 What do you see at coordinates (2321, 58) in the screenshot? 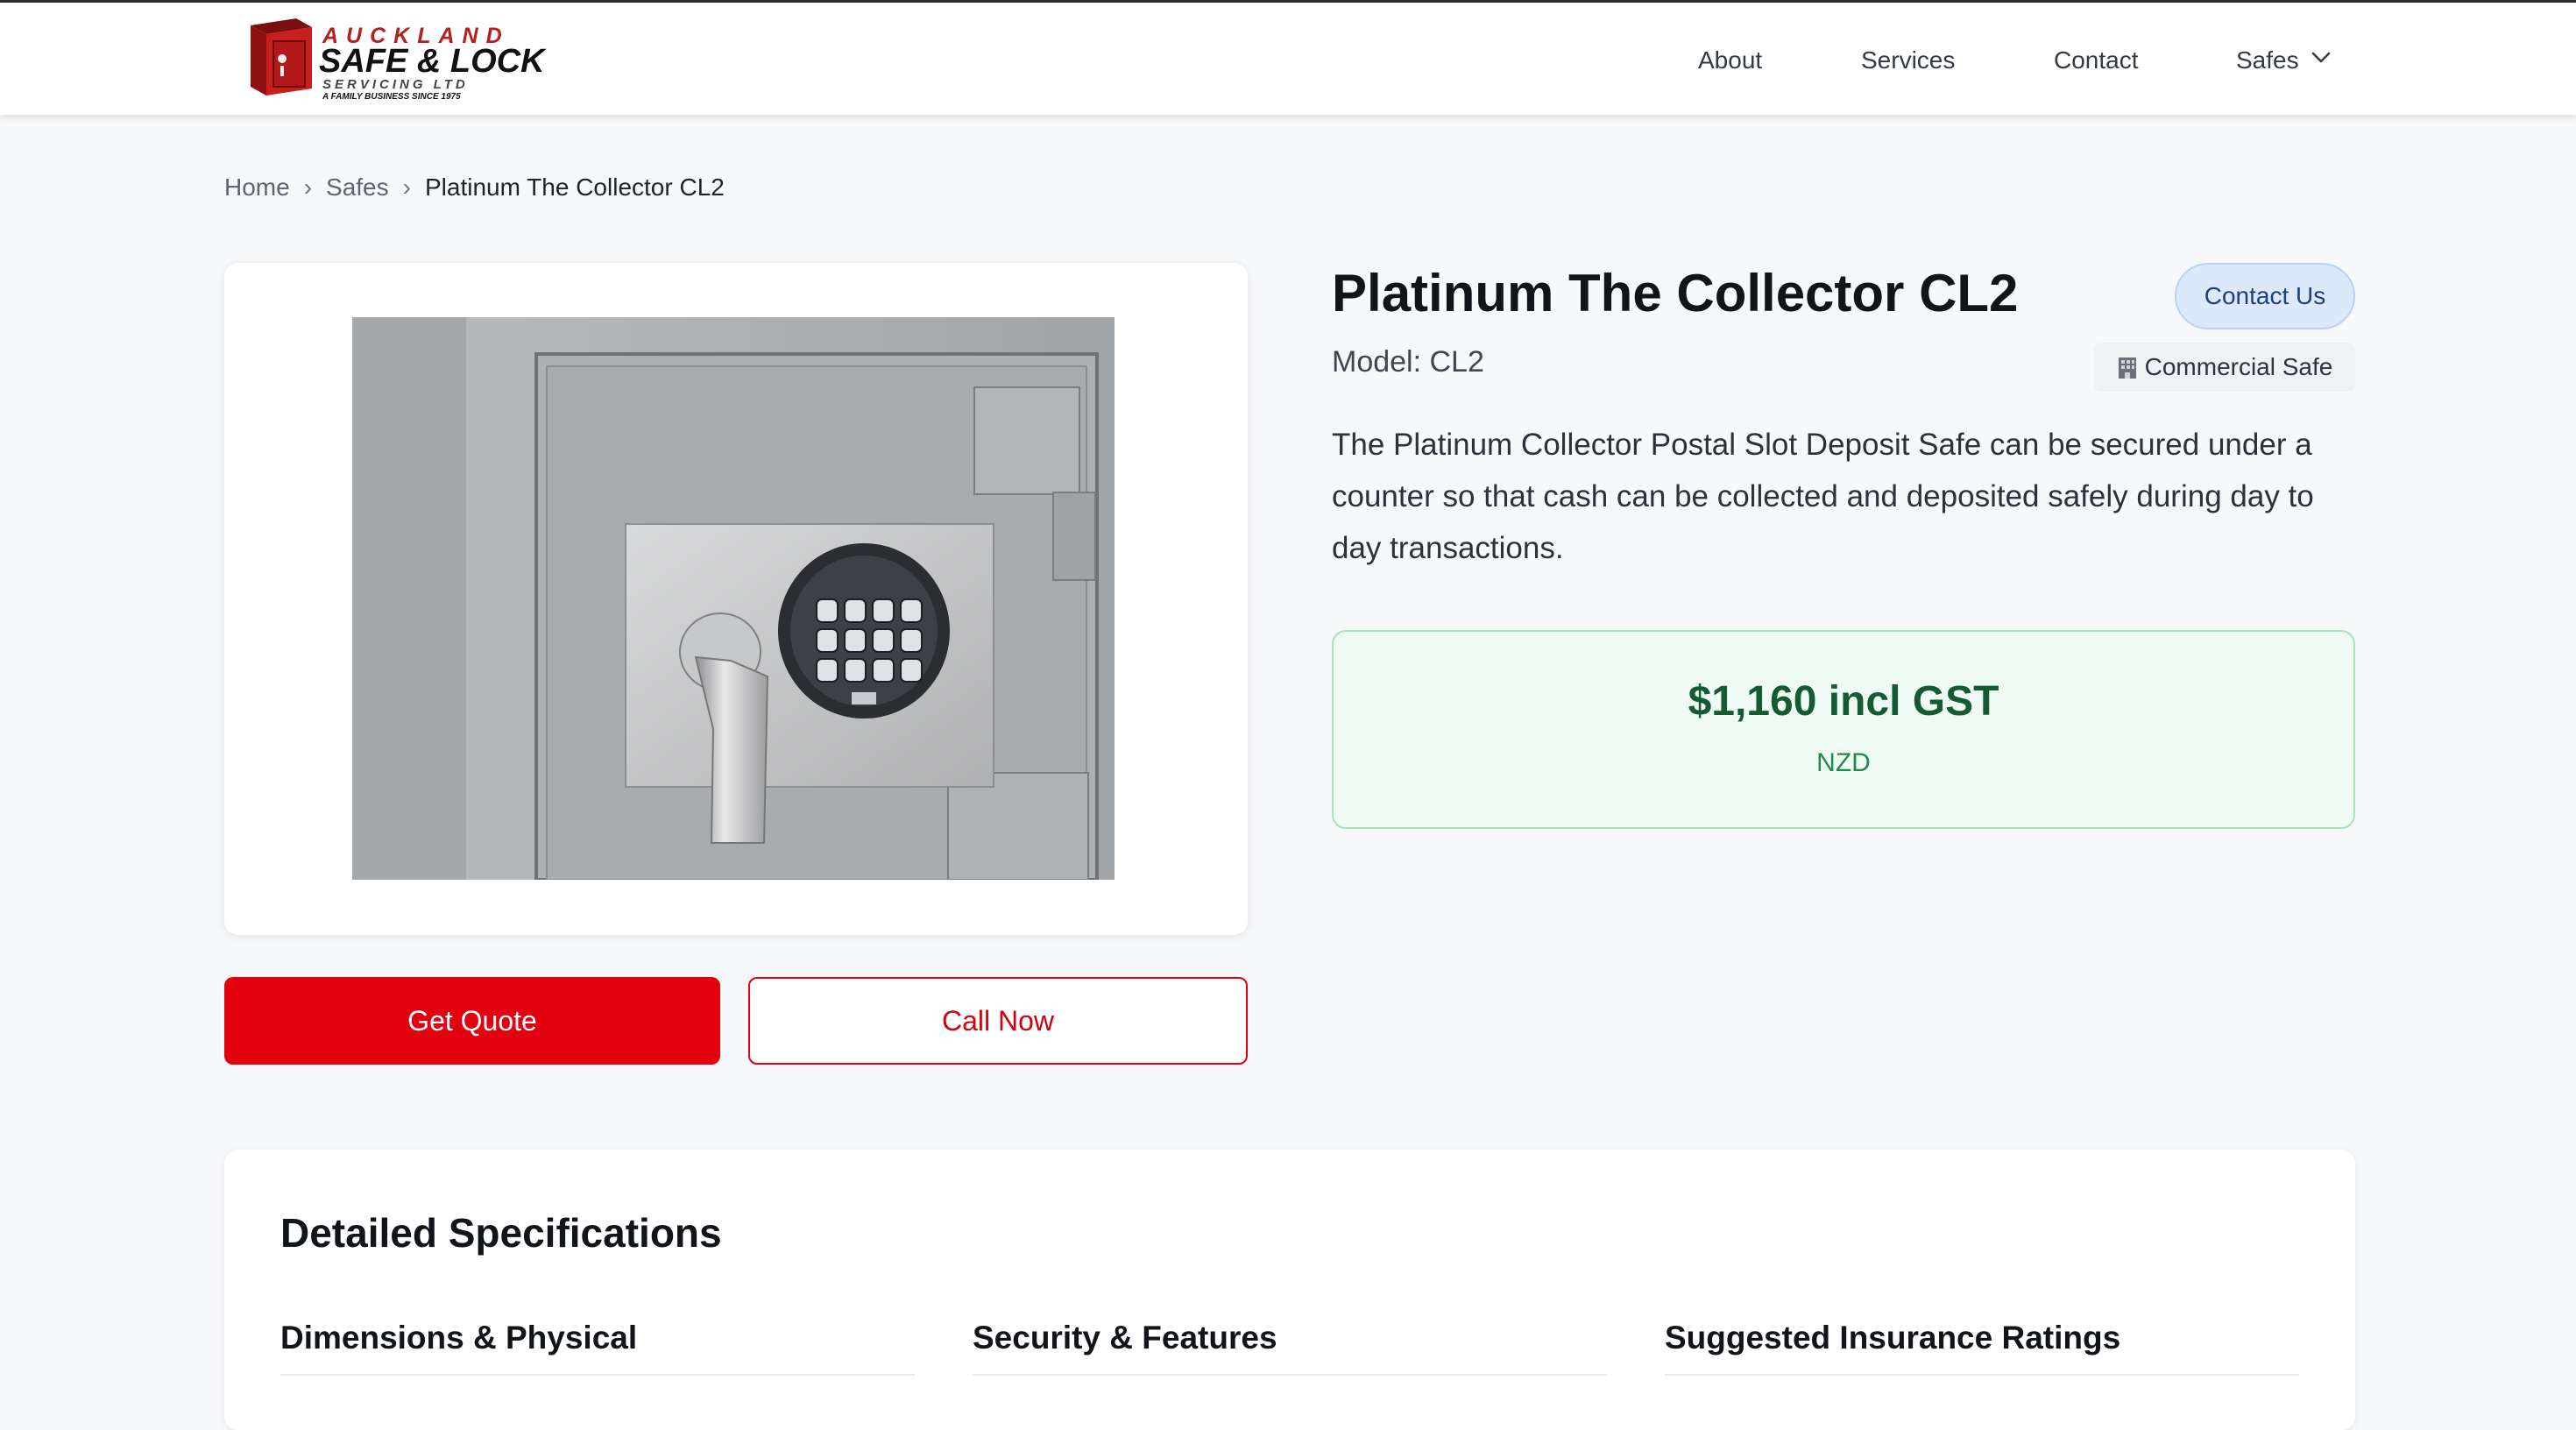
I see `chevron-down-icon` at bounding box center [2321, 58].